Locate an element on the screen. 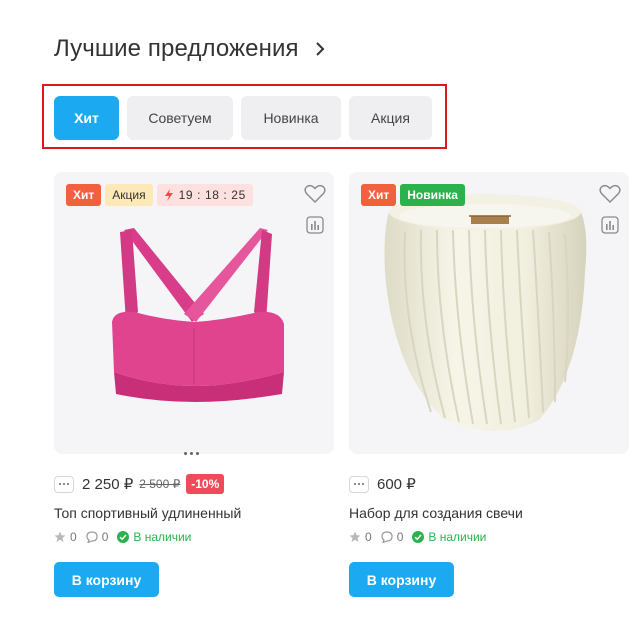 The width and height of the screenshot is (643, 625). tab-hit: Хит is located at coordinates (86, 118).